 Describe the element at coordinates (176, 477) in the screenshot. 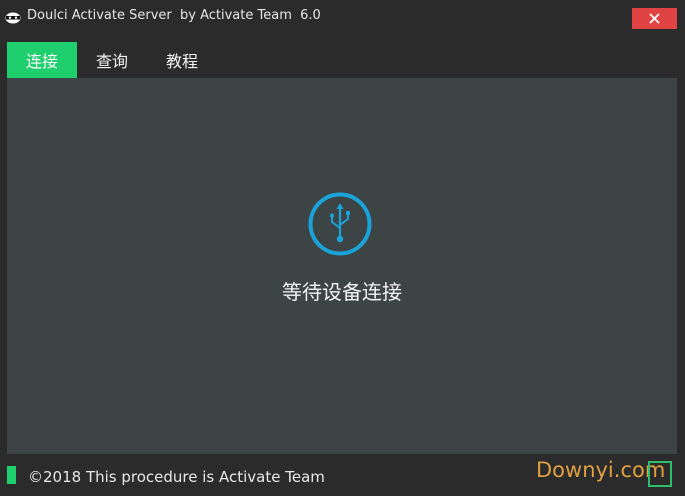

I see `copyright-text: ©2018 This procedure is Activate Team` at that location.